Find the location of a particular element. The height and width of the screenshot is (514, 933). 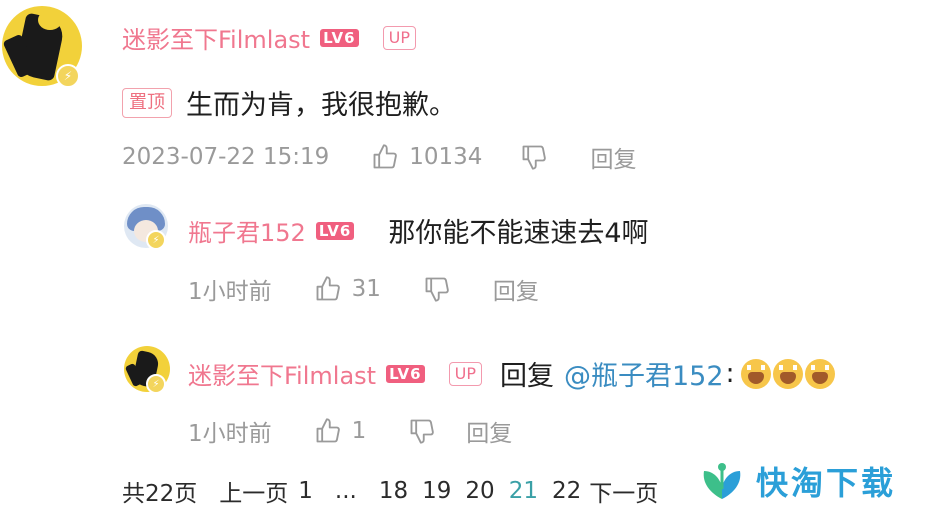

mention-link: @瓶子君152 is located at coordinates (644, 373).